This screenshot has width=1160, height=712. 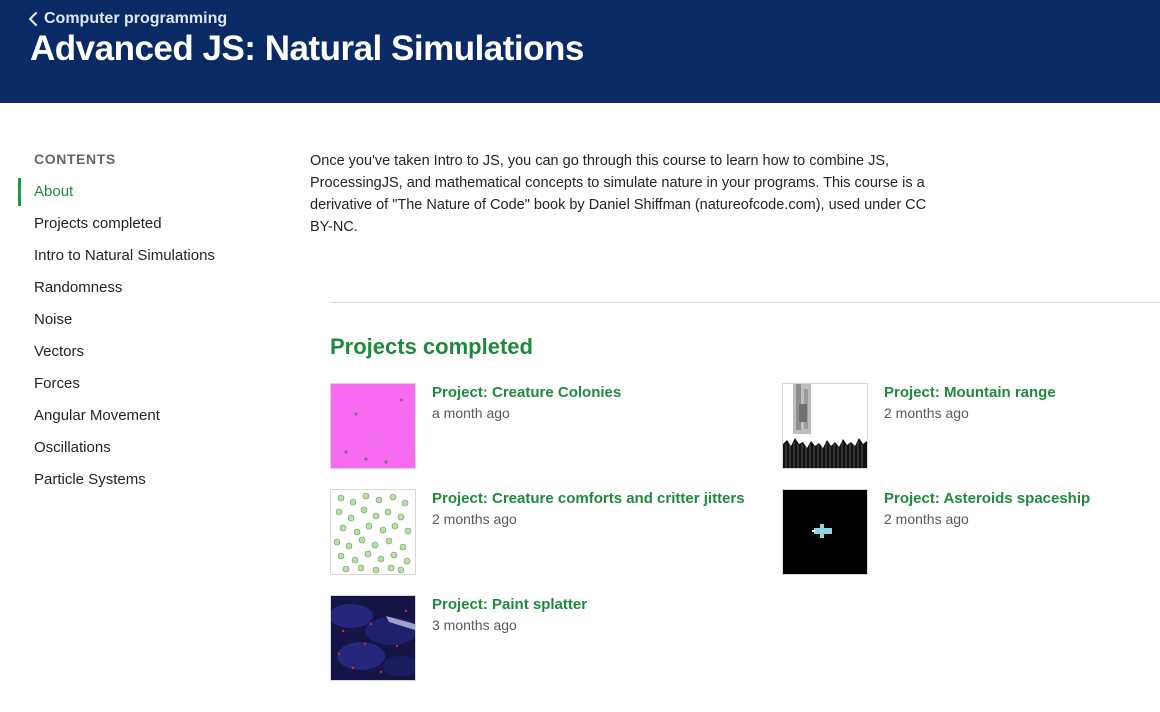 What do you see at coordinates (107, 288) in the screenshot?
I see `sidebar-item-randomness: Randomness` at bounding box center [107, 288].